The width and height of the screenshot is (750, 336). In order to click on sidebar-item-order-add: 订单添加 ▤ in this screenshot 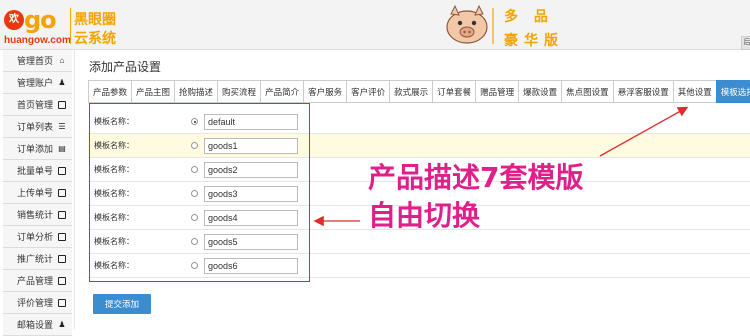, I will do `click(37, 149)`.